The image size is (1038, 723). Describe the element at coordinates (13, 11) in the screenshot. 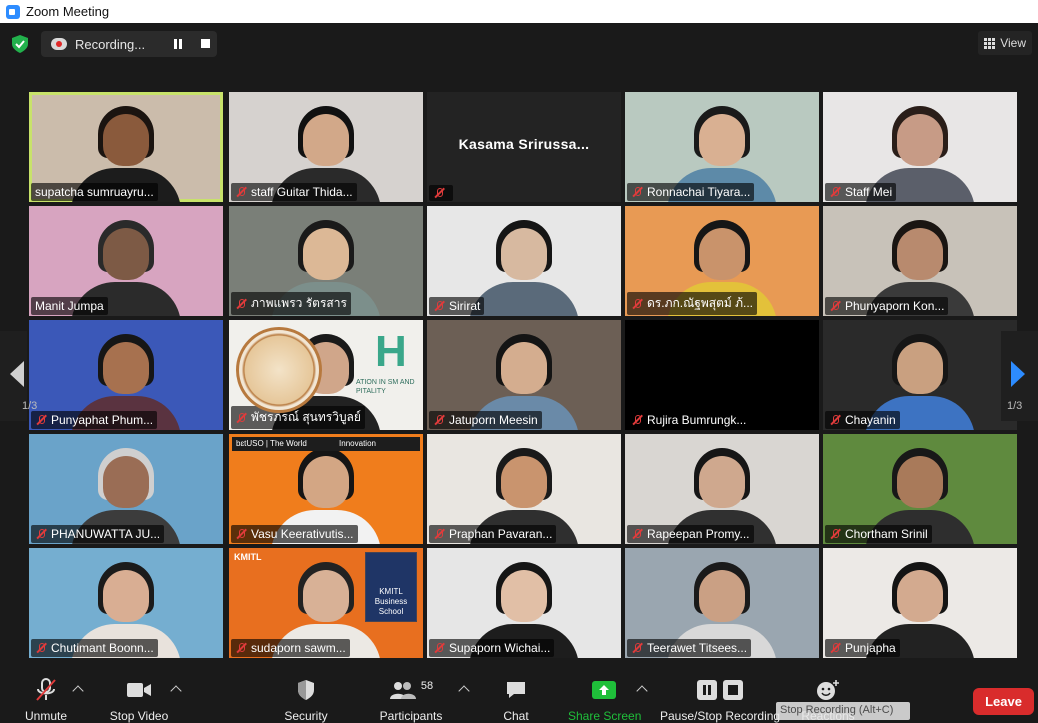

I see `zoom-app-icon` at that location.